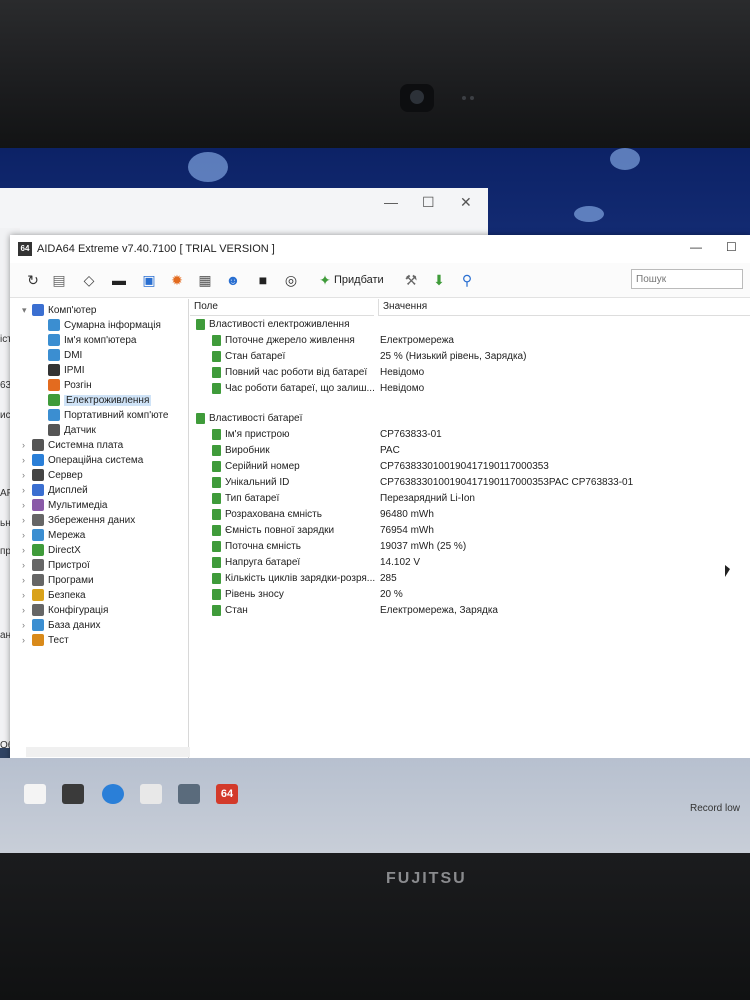 The image size is (750, 1000). What do you see at coordinates (56, 565) in the screenshot?
I see `nav-item: › Пристрої` at bounding box center [56, 565].